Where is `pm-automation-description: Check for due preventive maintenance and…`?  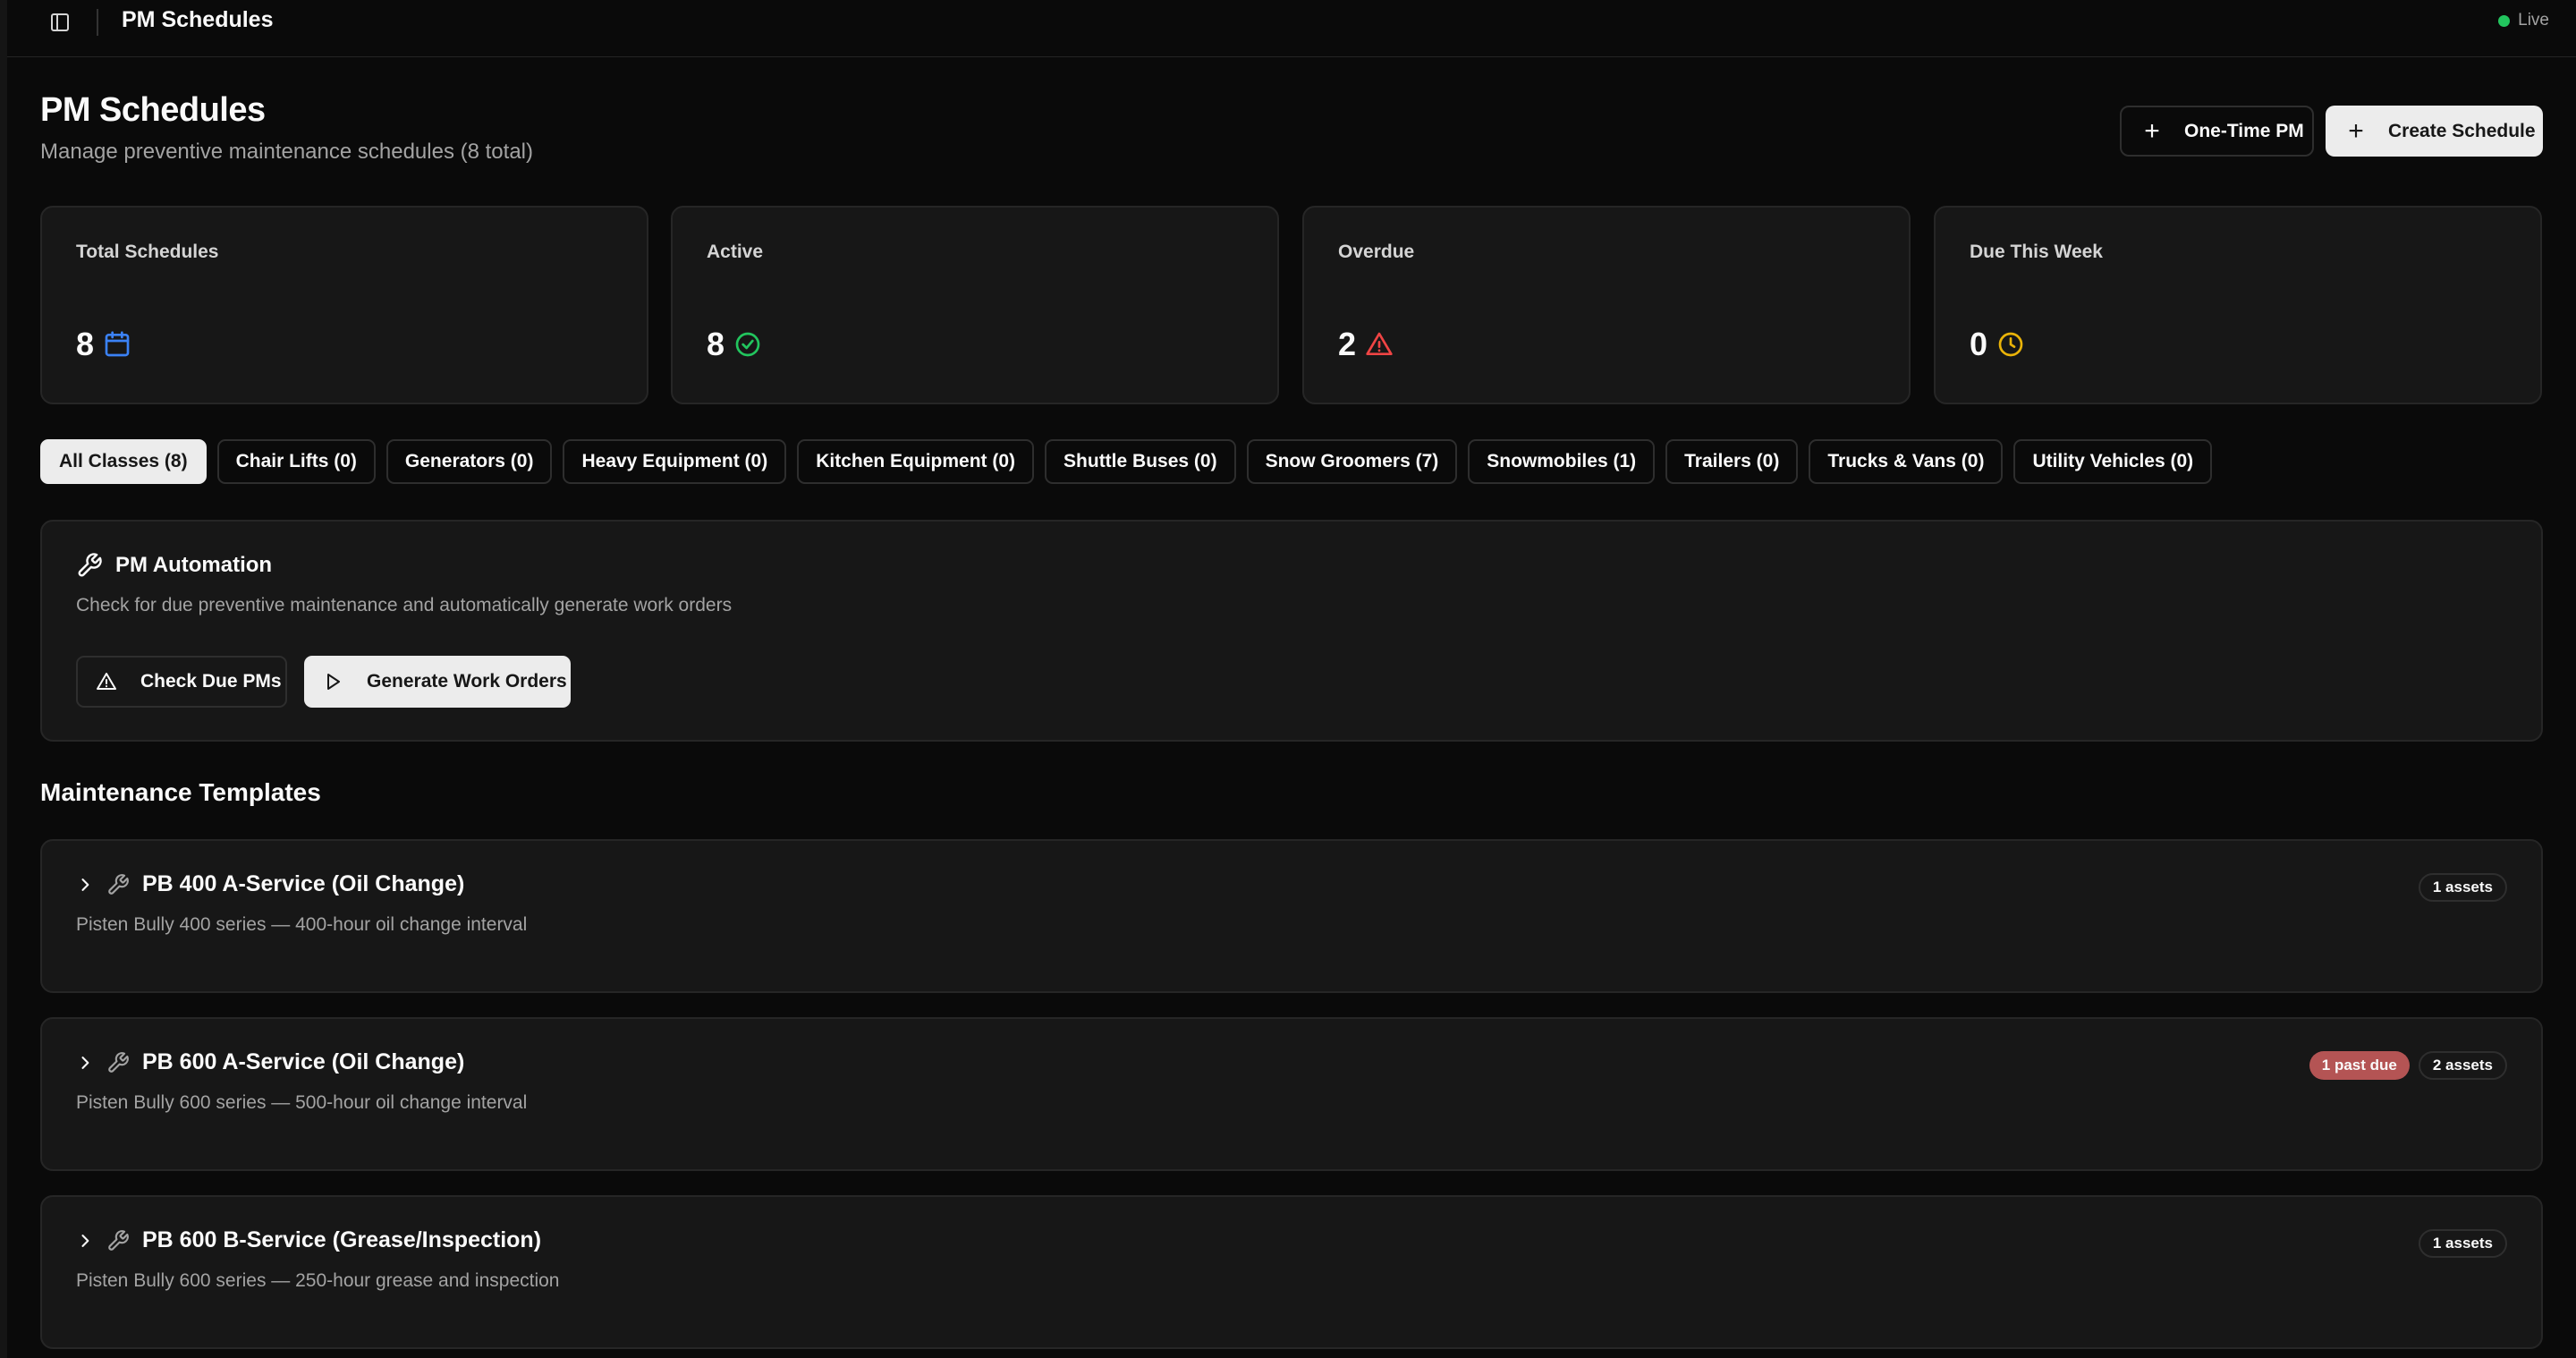 pm-automation-description: Check for due preventive maintenance and… is located at coordinates (404, 605).